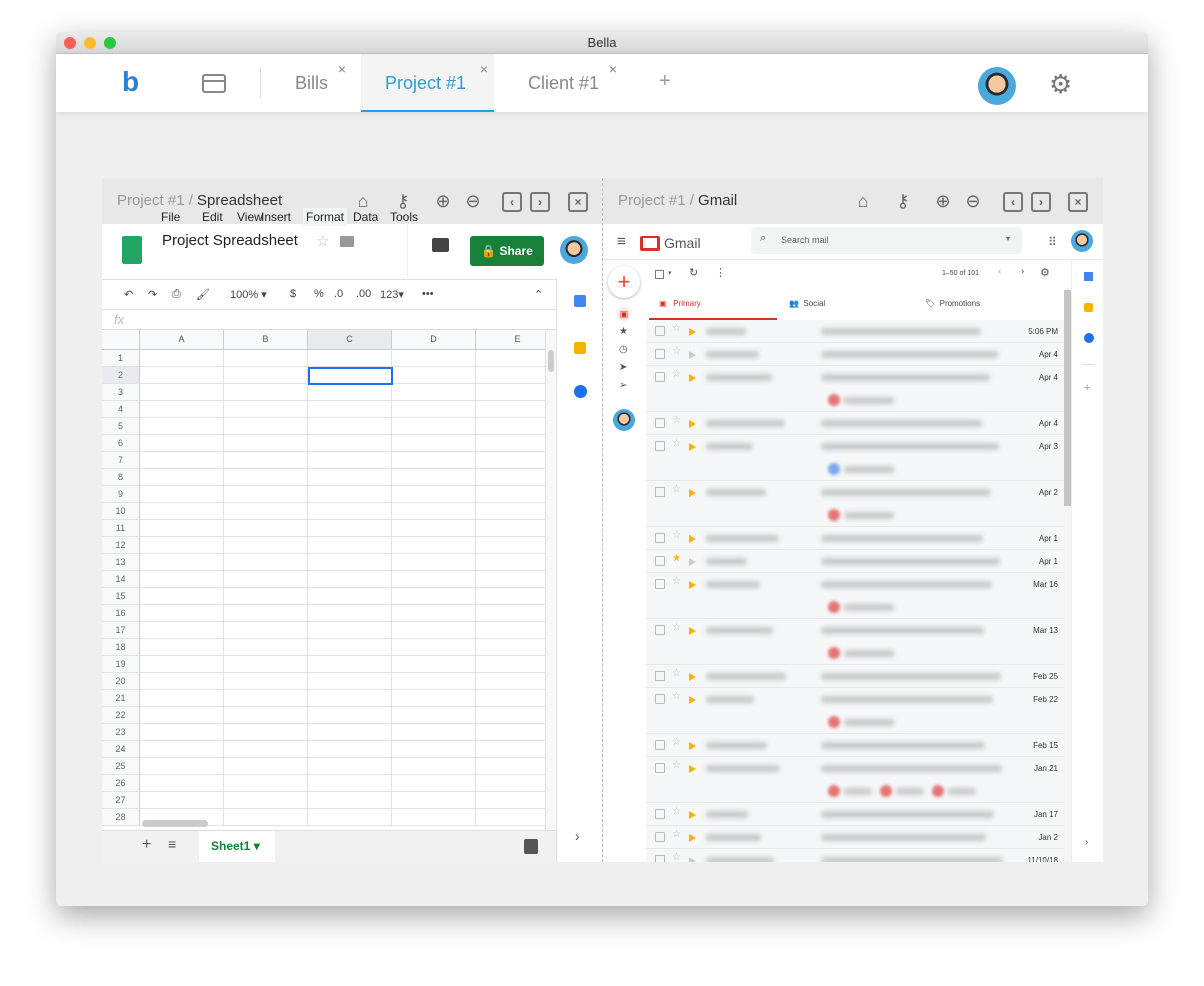  What do you see at coordinates (855, 676) in the screenshot?
I see `email-row: ☆ Feb 25` at bounding box center [855, 676].